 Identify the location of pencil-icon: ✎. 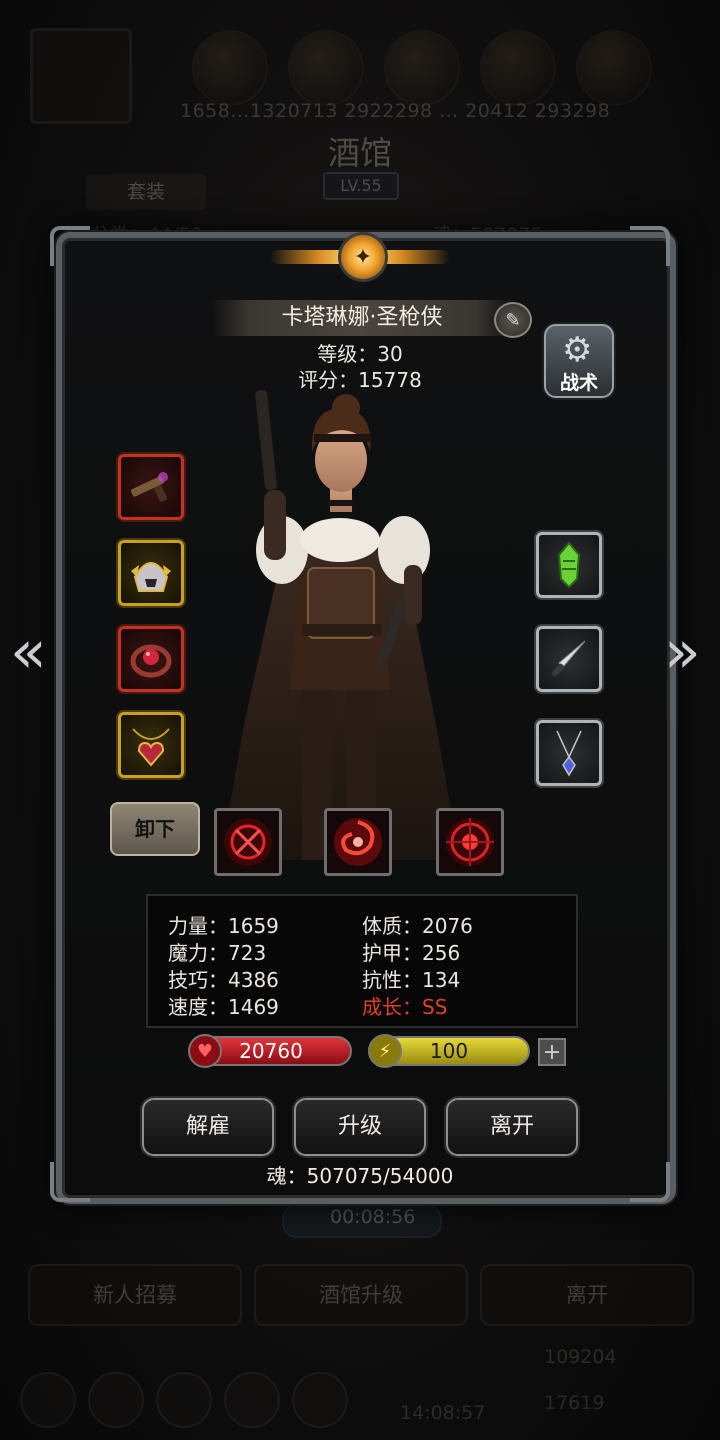
(513, 320).